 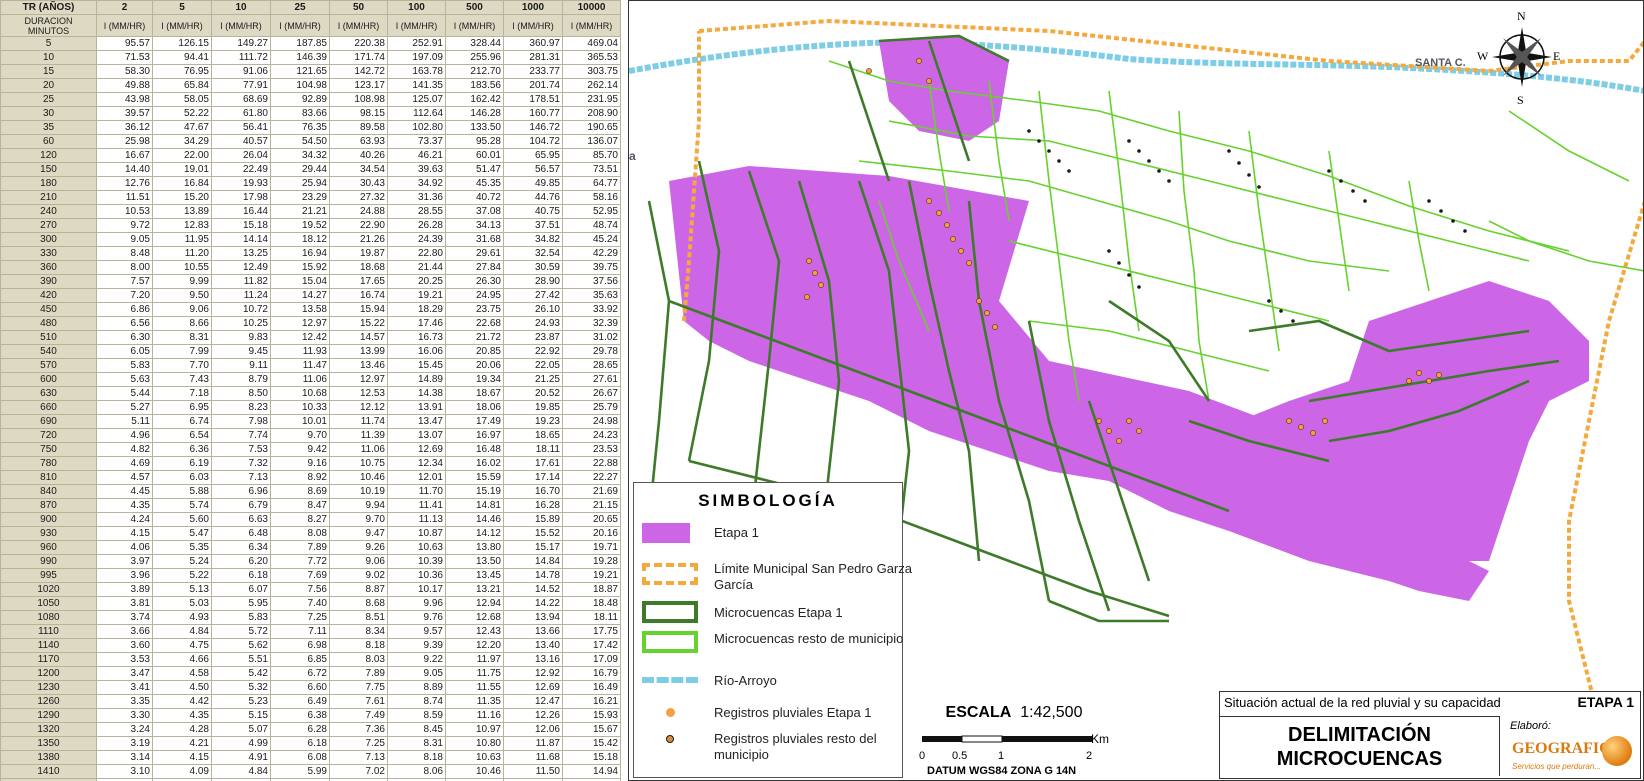 I want to click on intensity-cell: 5.62, so click(x=241, y=645).